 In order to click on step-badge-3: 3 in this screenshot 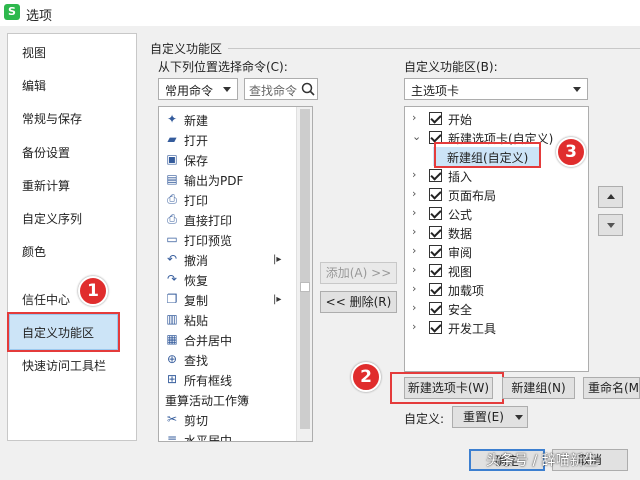, I will do `click(571, 152)`.